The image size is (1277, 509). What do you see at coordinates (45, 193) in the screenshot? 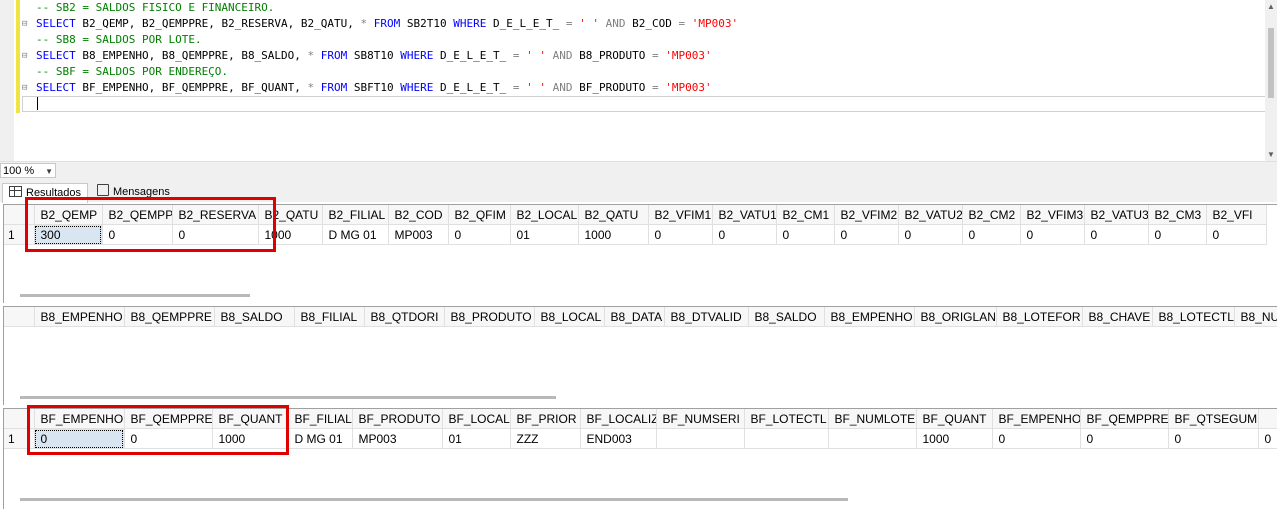
I see `tab-results: Resultados` at bounding box center [45, 193].